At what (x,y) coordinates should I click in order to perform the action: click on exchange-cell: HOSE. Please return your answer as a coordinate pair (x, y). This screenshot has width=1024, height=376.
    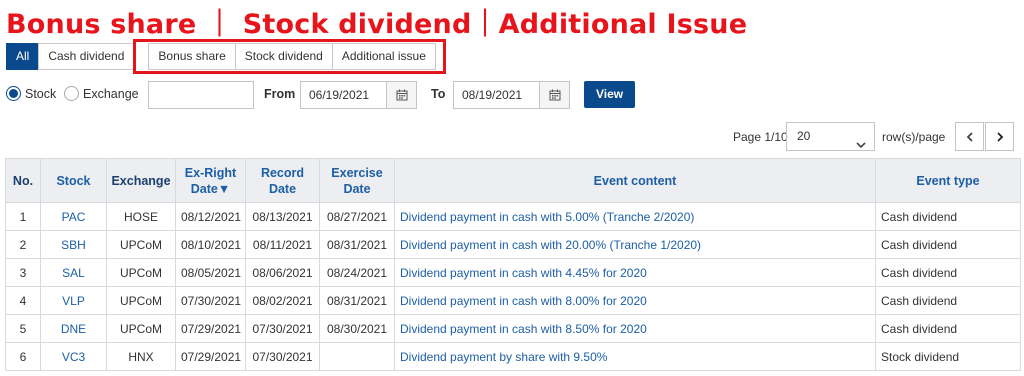
    Looking at the image, I should click on (141, 216).